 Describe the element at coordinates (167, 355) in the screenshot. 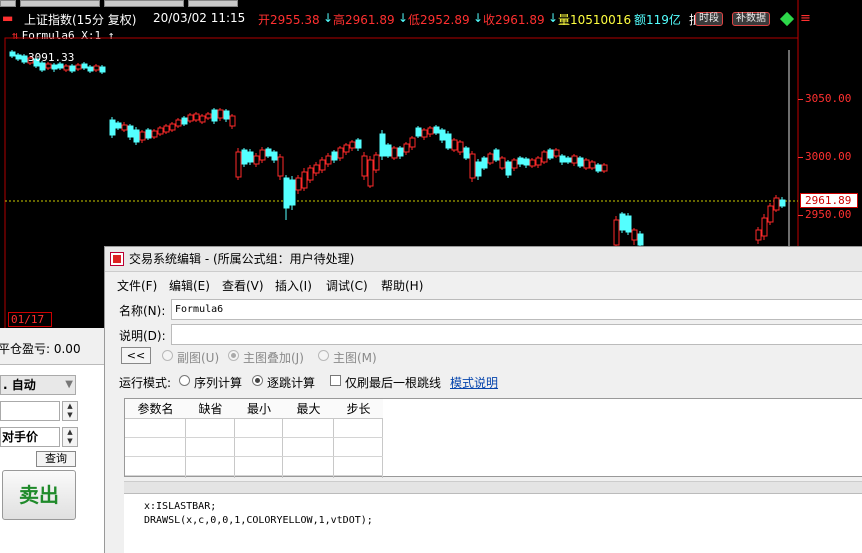

I see `subchart-radio` at that location.